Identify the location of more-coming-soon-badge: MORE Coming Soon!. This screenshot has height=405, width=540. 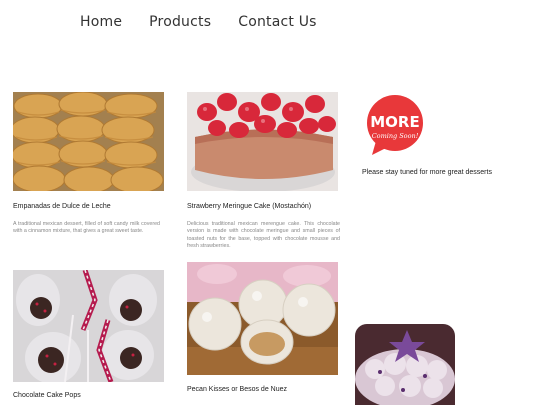
(395, 126).